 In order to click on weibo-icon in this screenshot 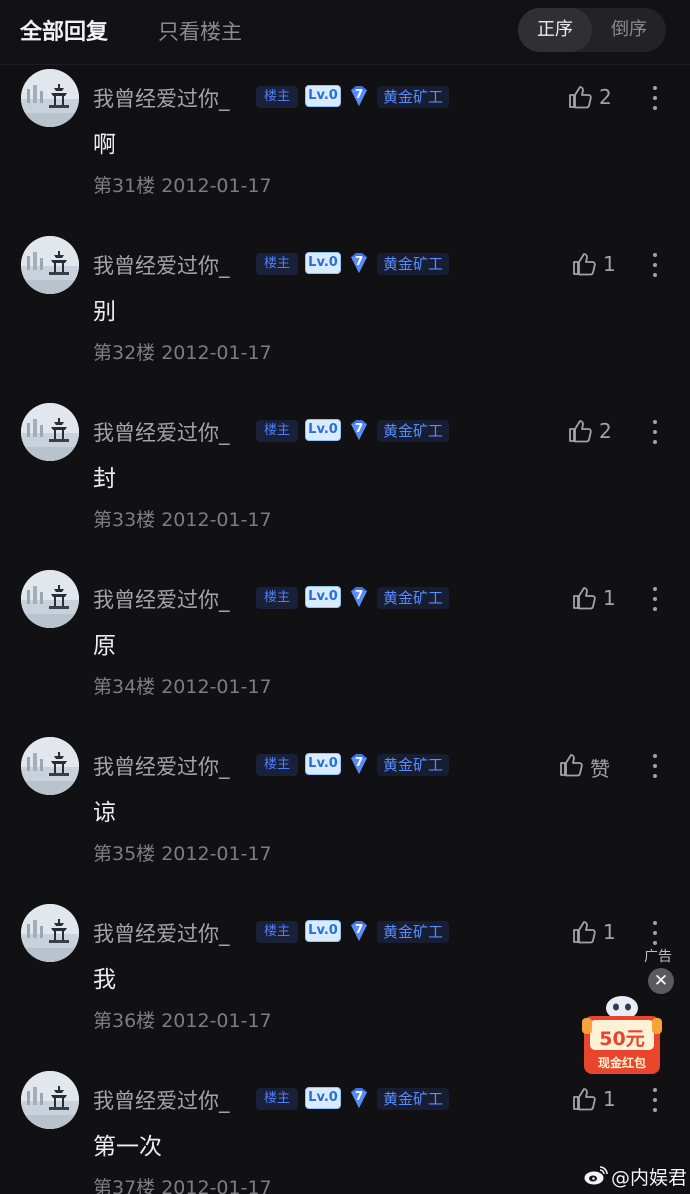, I will do `click(596, 1175)`.